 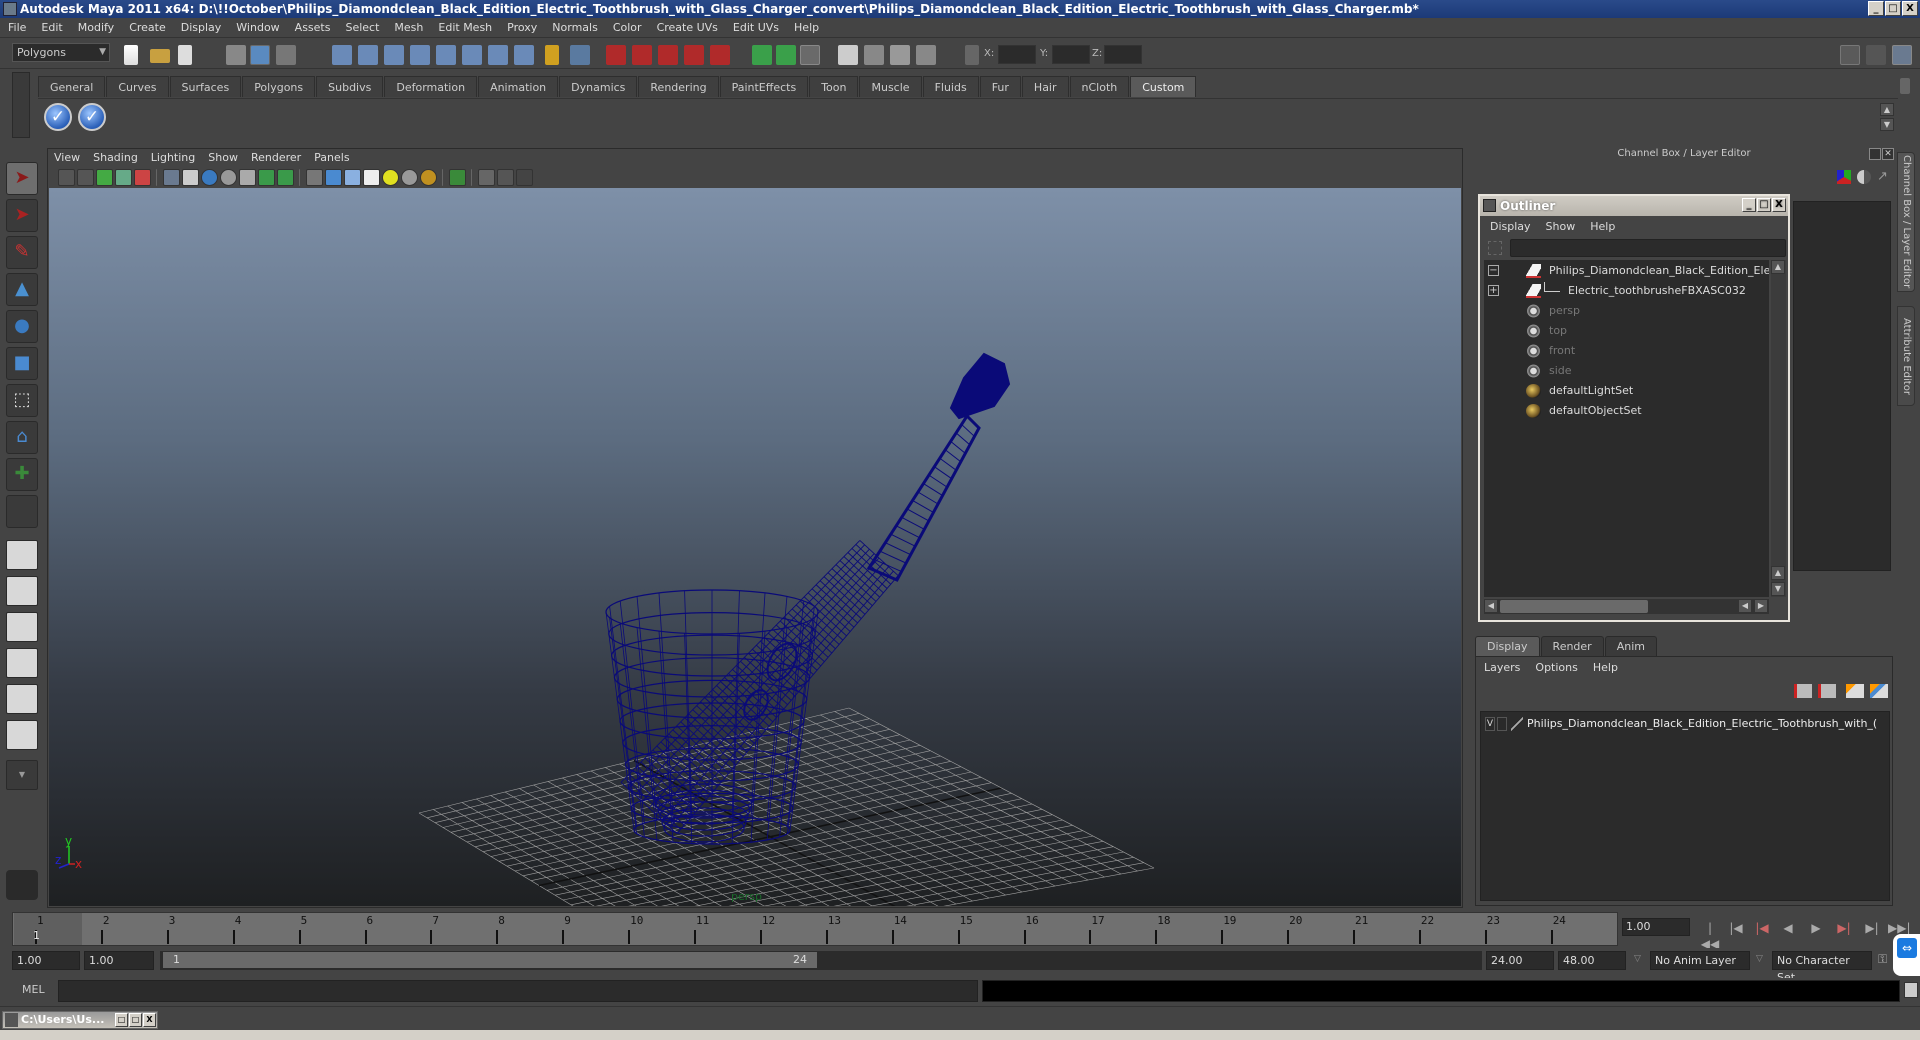 What do you see at coordinates (22, 775) in the screenshot?
I see `layout-more-dropdown: ▼` at bounding box center [22, 775].